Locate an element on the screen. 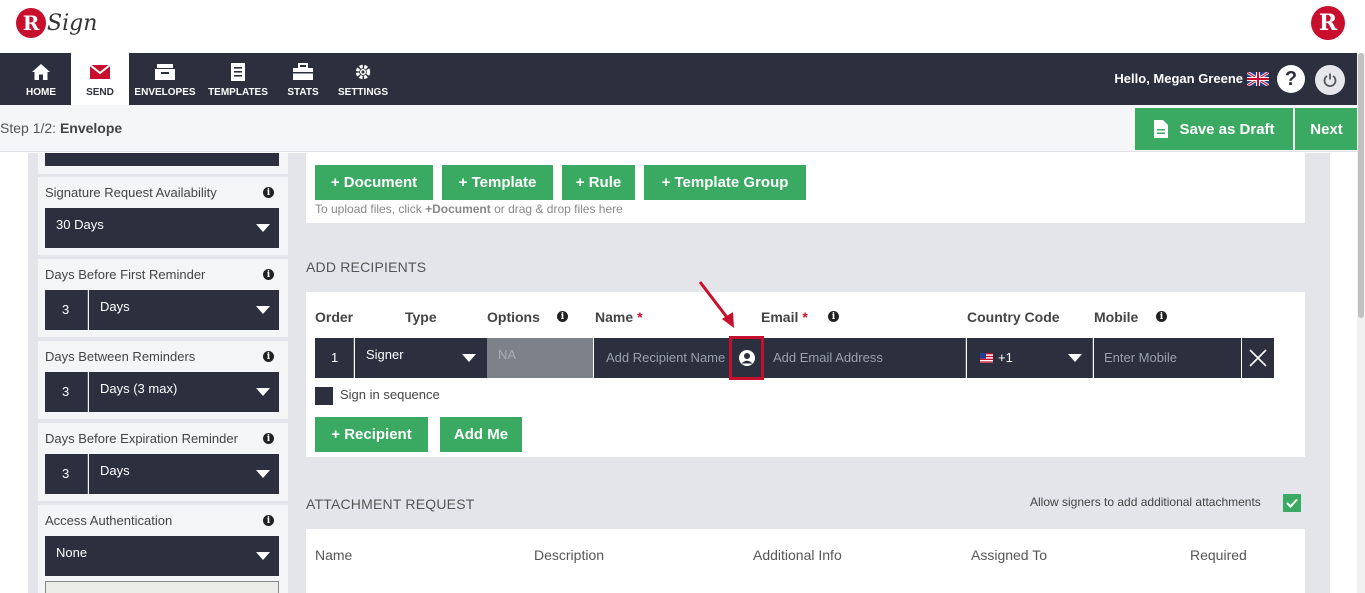 This screenshot has width=1365, height=593. logo-text: Sign is located at coordinates (72, 23).